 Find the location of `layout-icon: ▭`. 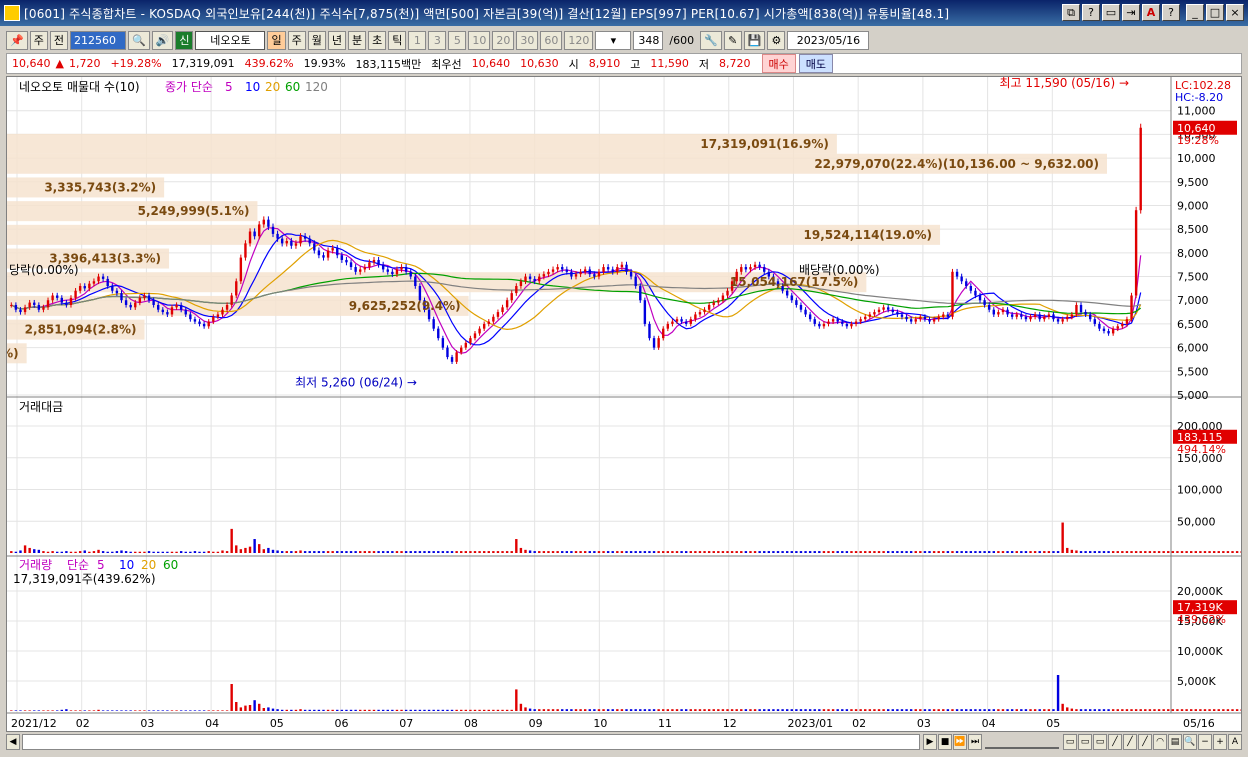

layout-icon: ▭ is located at coordinates (1111, 12).